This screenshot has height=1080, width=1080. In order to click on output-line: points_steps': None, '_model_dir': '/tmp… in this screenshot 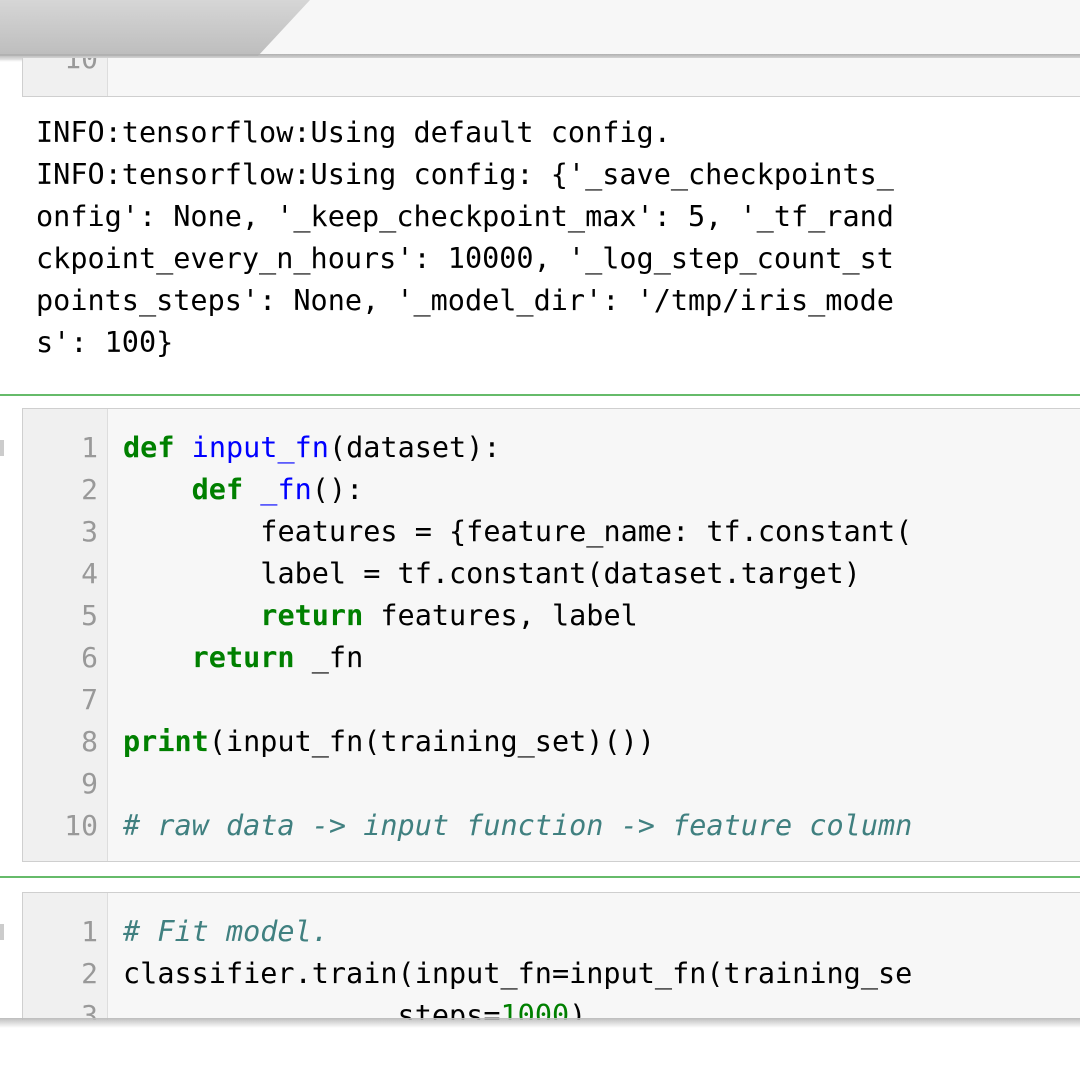, I will do `click(465, 300)`.